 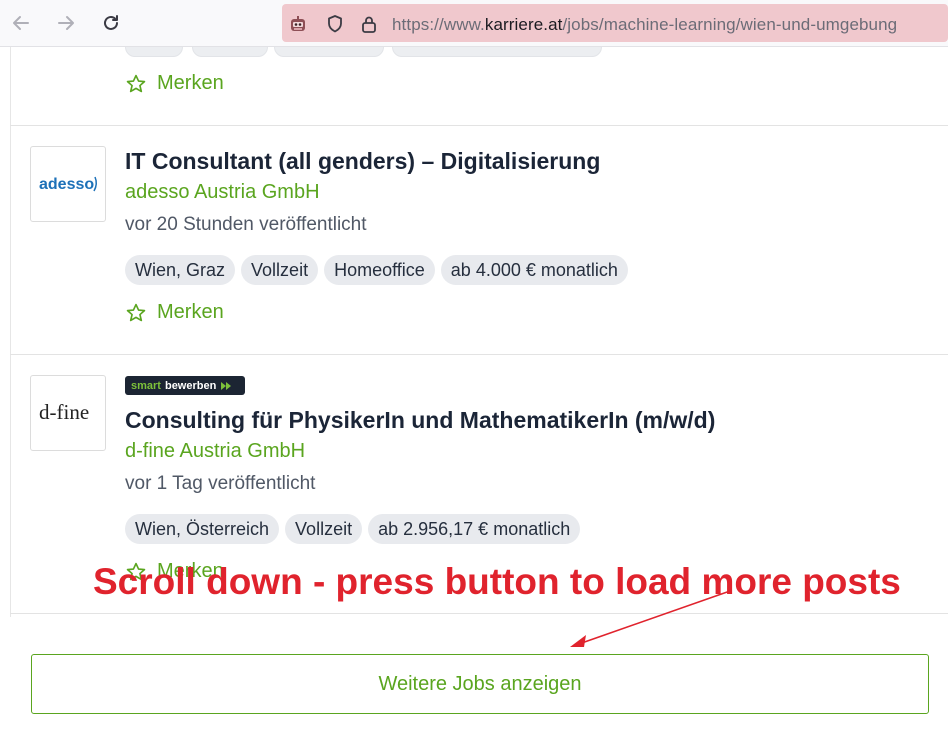 What do you see at coordinates (369, 24) in the screenshot?
I see `lock-icon` at bounding box center [369, 24].